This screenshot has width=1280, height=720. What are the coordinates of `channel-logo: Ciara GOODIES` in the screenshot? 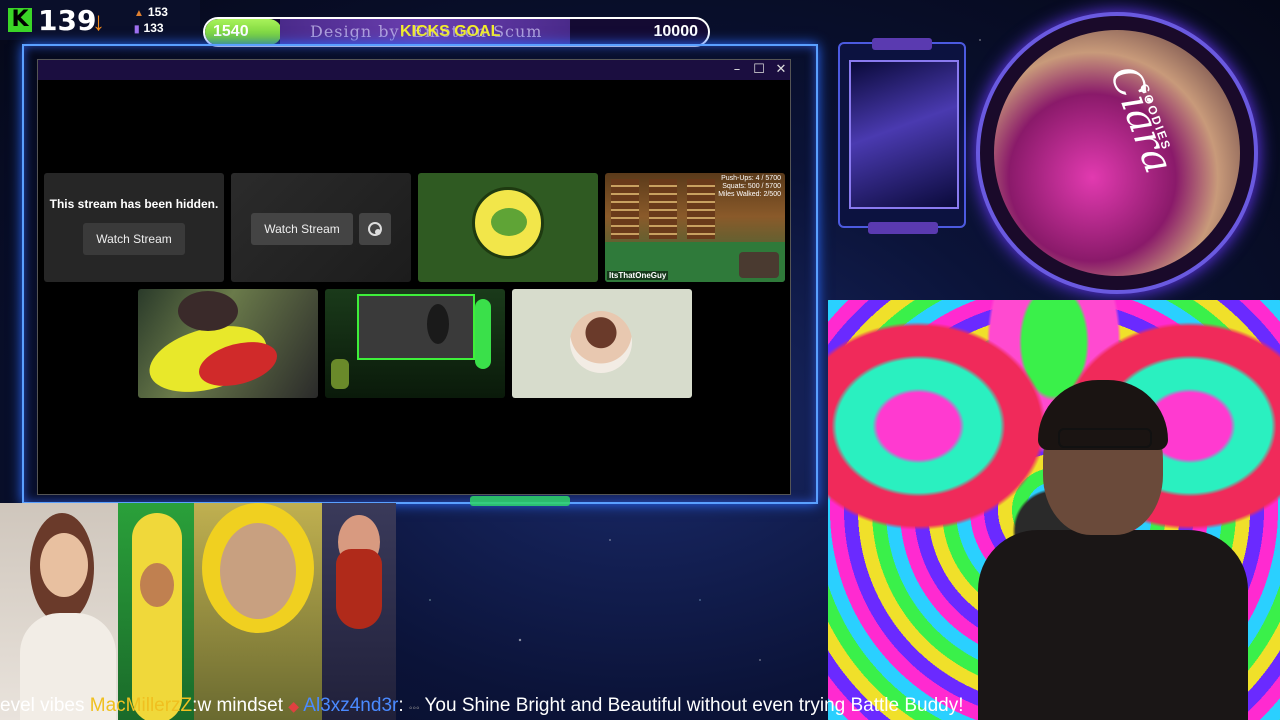 It's located at (1117, 153).